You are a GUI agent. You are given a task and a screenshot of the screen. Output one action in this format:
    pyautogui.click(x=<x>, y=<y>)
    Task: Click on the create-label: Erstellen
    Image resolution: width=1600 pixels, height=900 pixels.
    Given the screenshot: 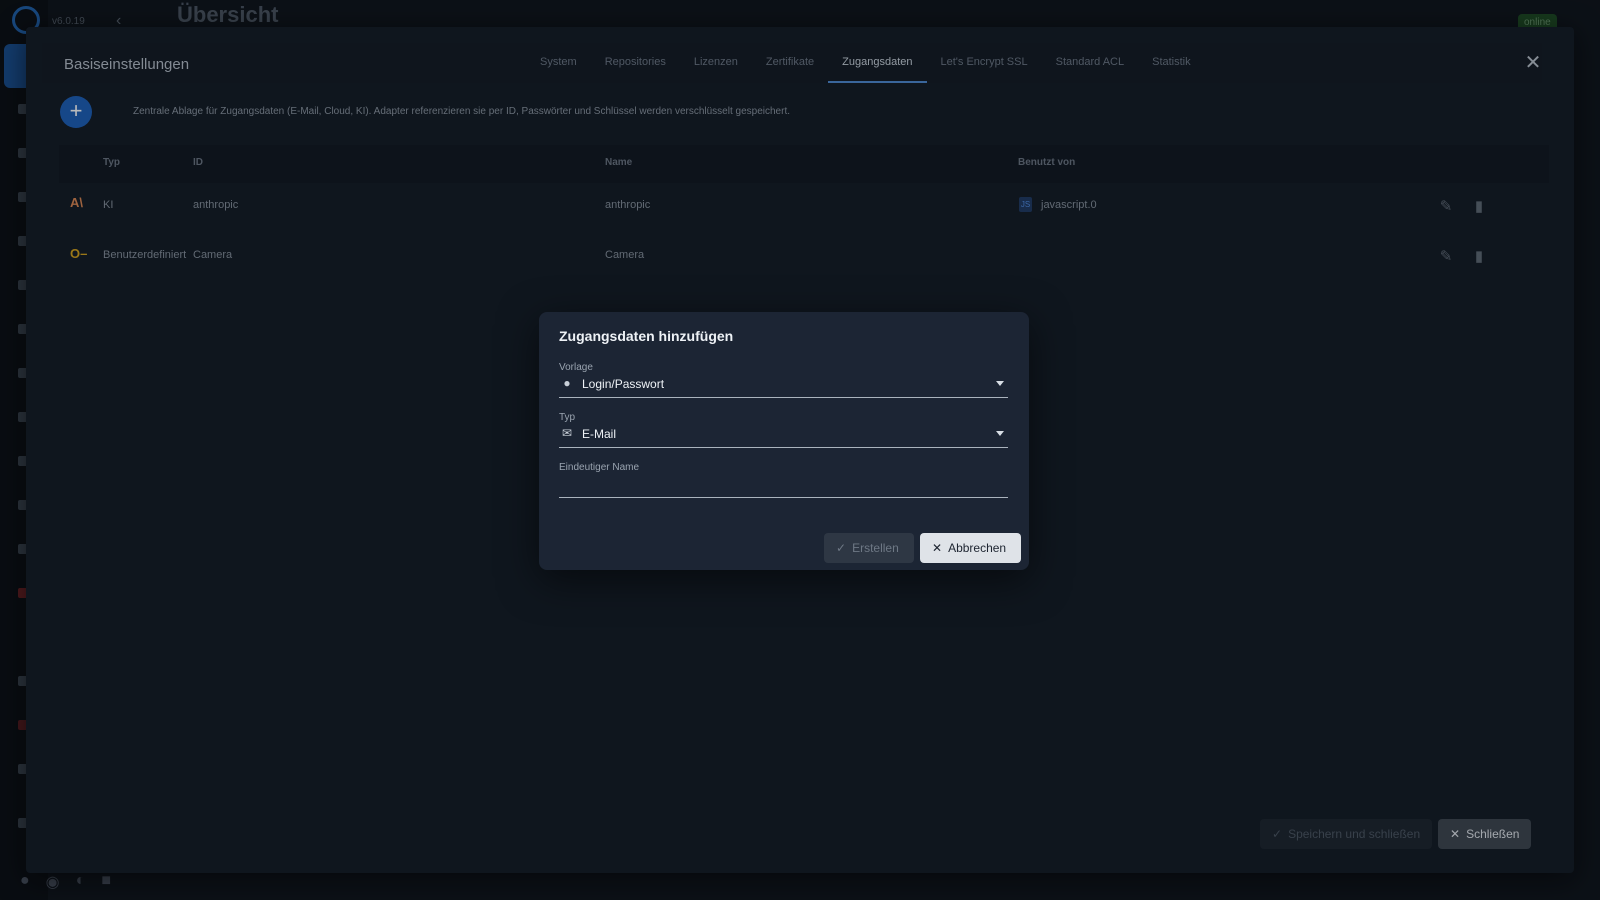 What is the action you would take?
    pyautogui.click(x=875, y=548)
    